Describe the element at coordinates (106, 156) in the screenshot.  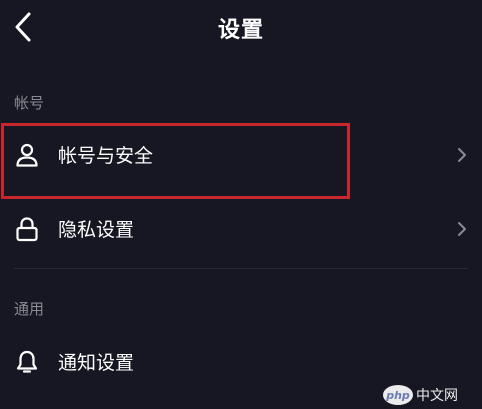
I see `account-security-label: 帐号与安全` at that location.